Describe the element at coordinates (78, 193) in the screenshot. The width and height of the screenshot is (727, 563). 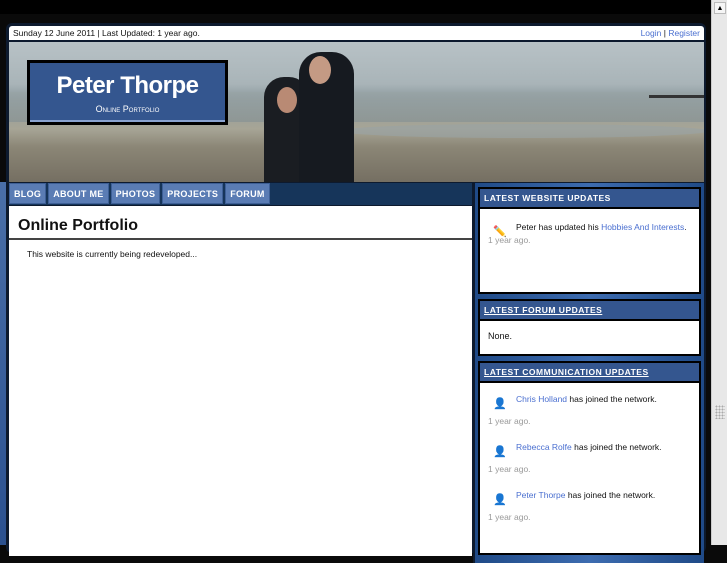
I see `nav-about-me: ABOUT ME` at that location.